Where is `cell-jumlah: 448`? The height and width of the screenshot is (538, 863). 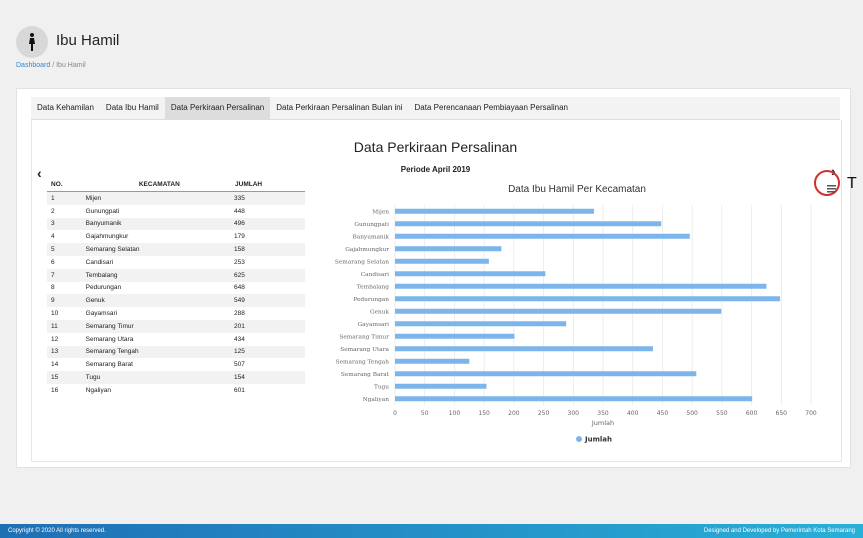
cell-jumlah: 448 is located at coordinates (239, 211).